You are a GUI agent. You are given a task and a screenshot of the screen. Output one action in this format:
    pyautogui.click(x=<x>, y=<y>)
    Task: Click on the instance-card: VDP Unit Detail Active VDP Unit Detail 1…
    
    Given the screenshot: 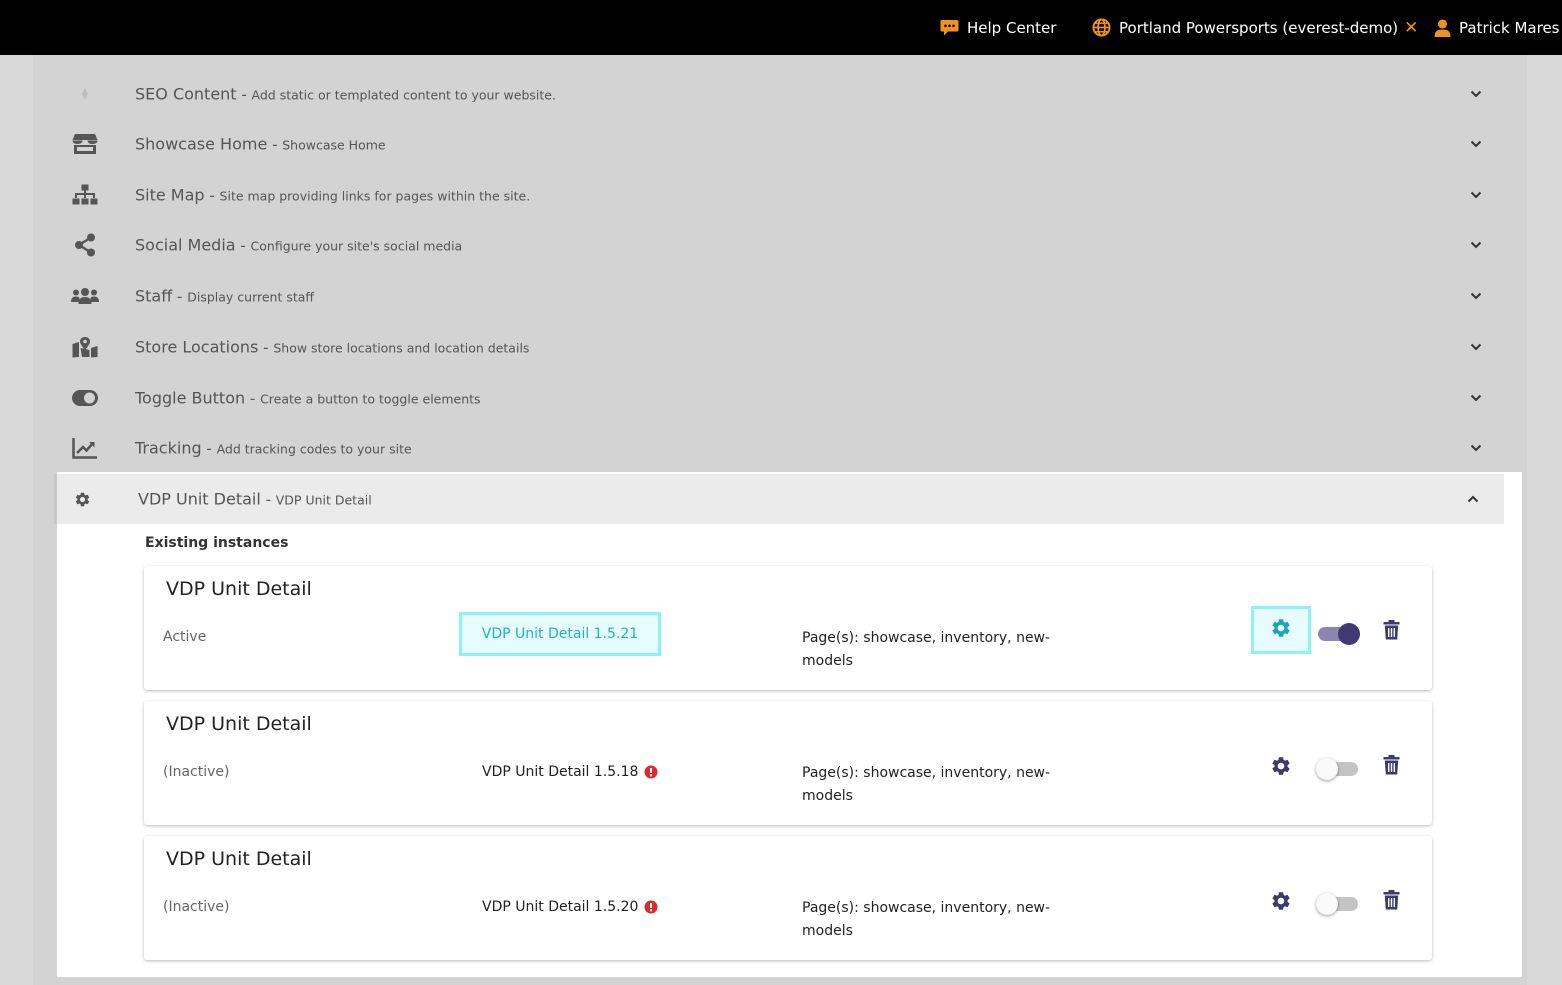 What is the action you would take?
    pyautogui.click(x=788, y=628)
    